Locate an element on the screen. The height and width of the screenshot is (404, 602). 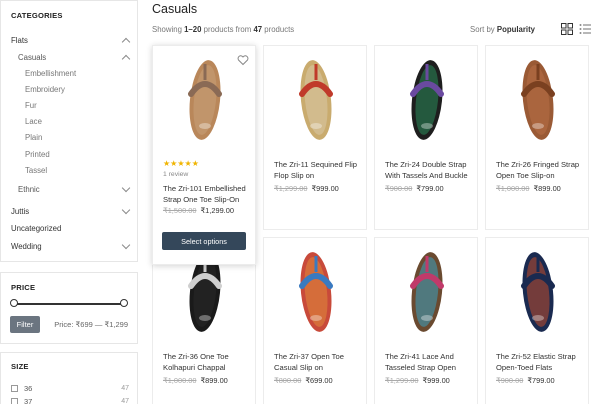
size-panel: SIZE 36 47 37 47 is located at coordinates (69, 378).